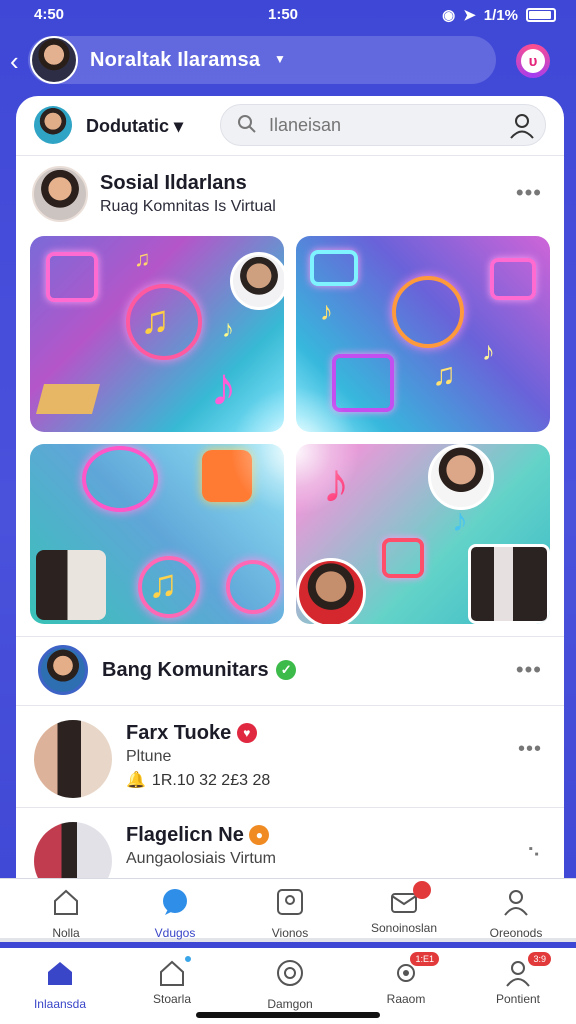  I want to click on search-bar, so click(383, 125).